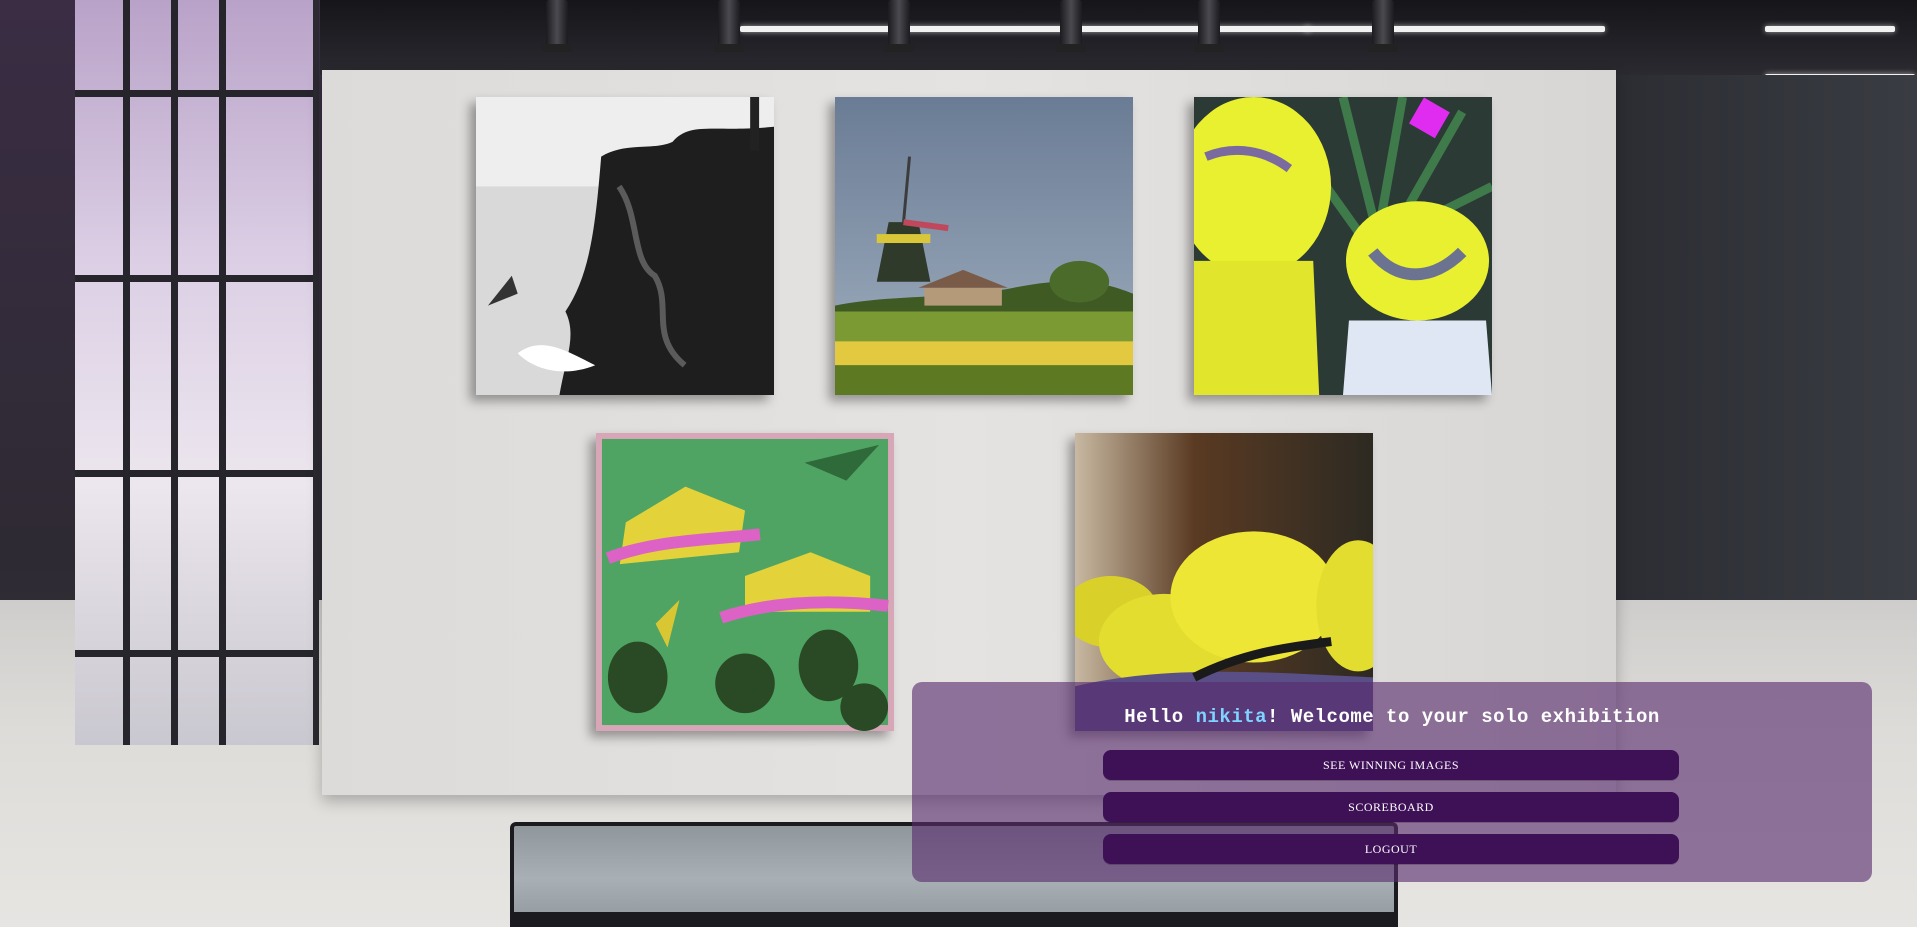  Describe the element at coordinates (1391, 765) in the screenshot. I see `see-winning-images-button: SEE WINNING IMAGES` at that location.